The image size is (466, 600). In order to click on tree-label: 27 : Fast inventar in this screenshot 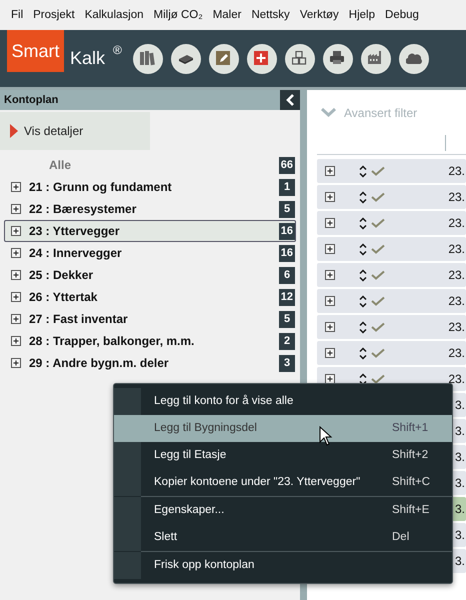, I will do `click(78, 319)`.